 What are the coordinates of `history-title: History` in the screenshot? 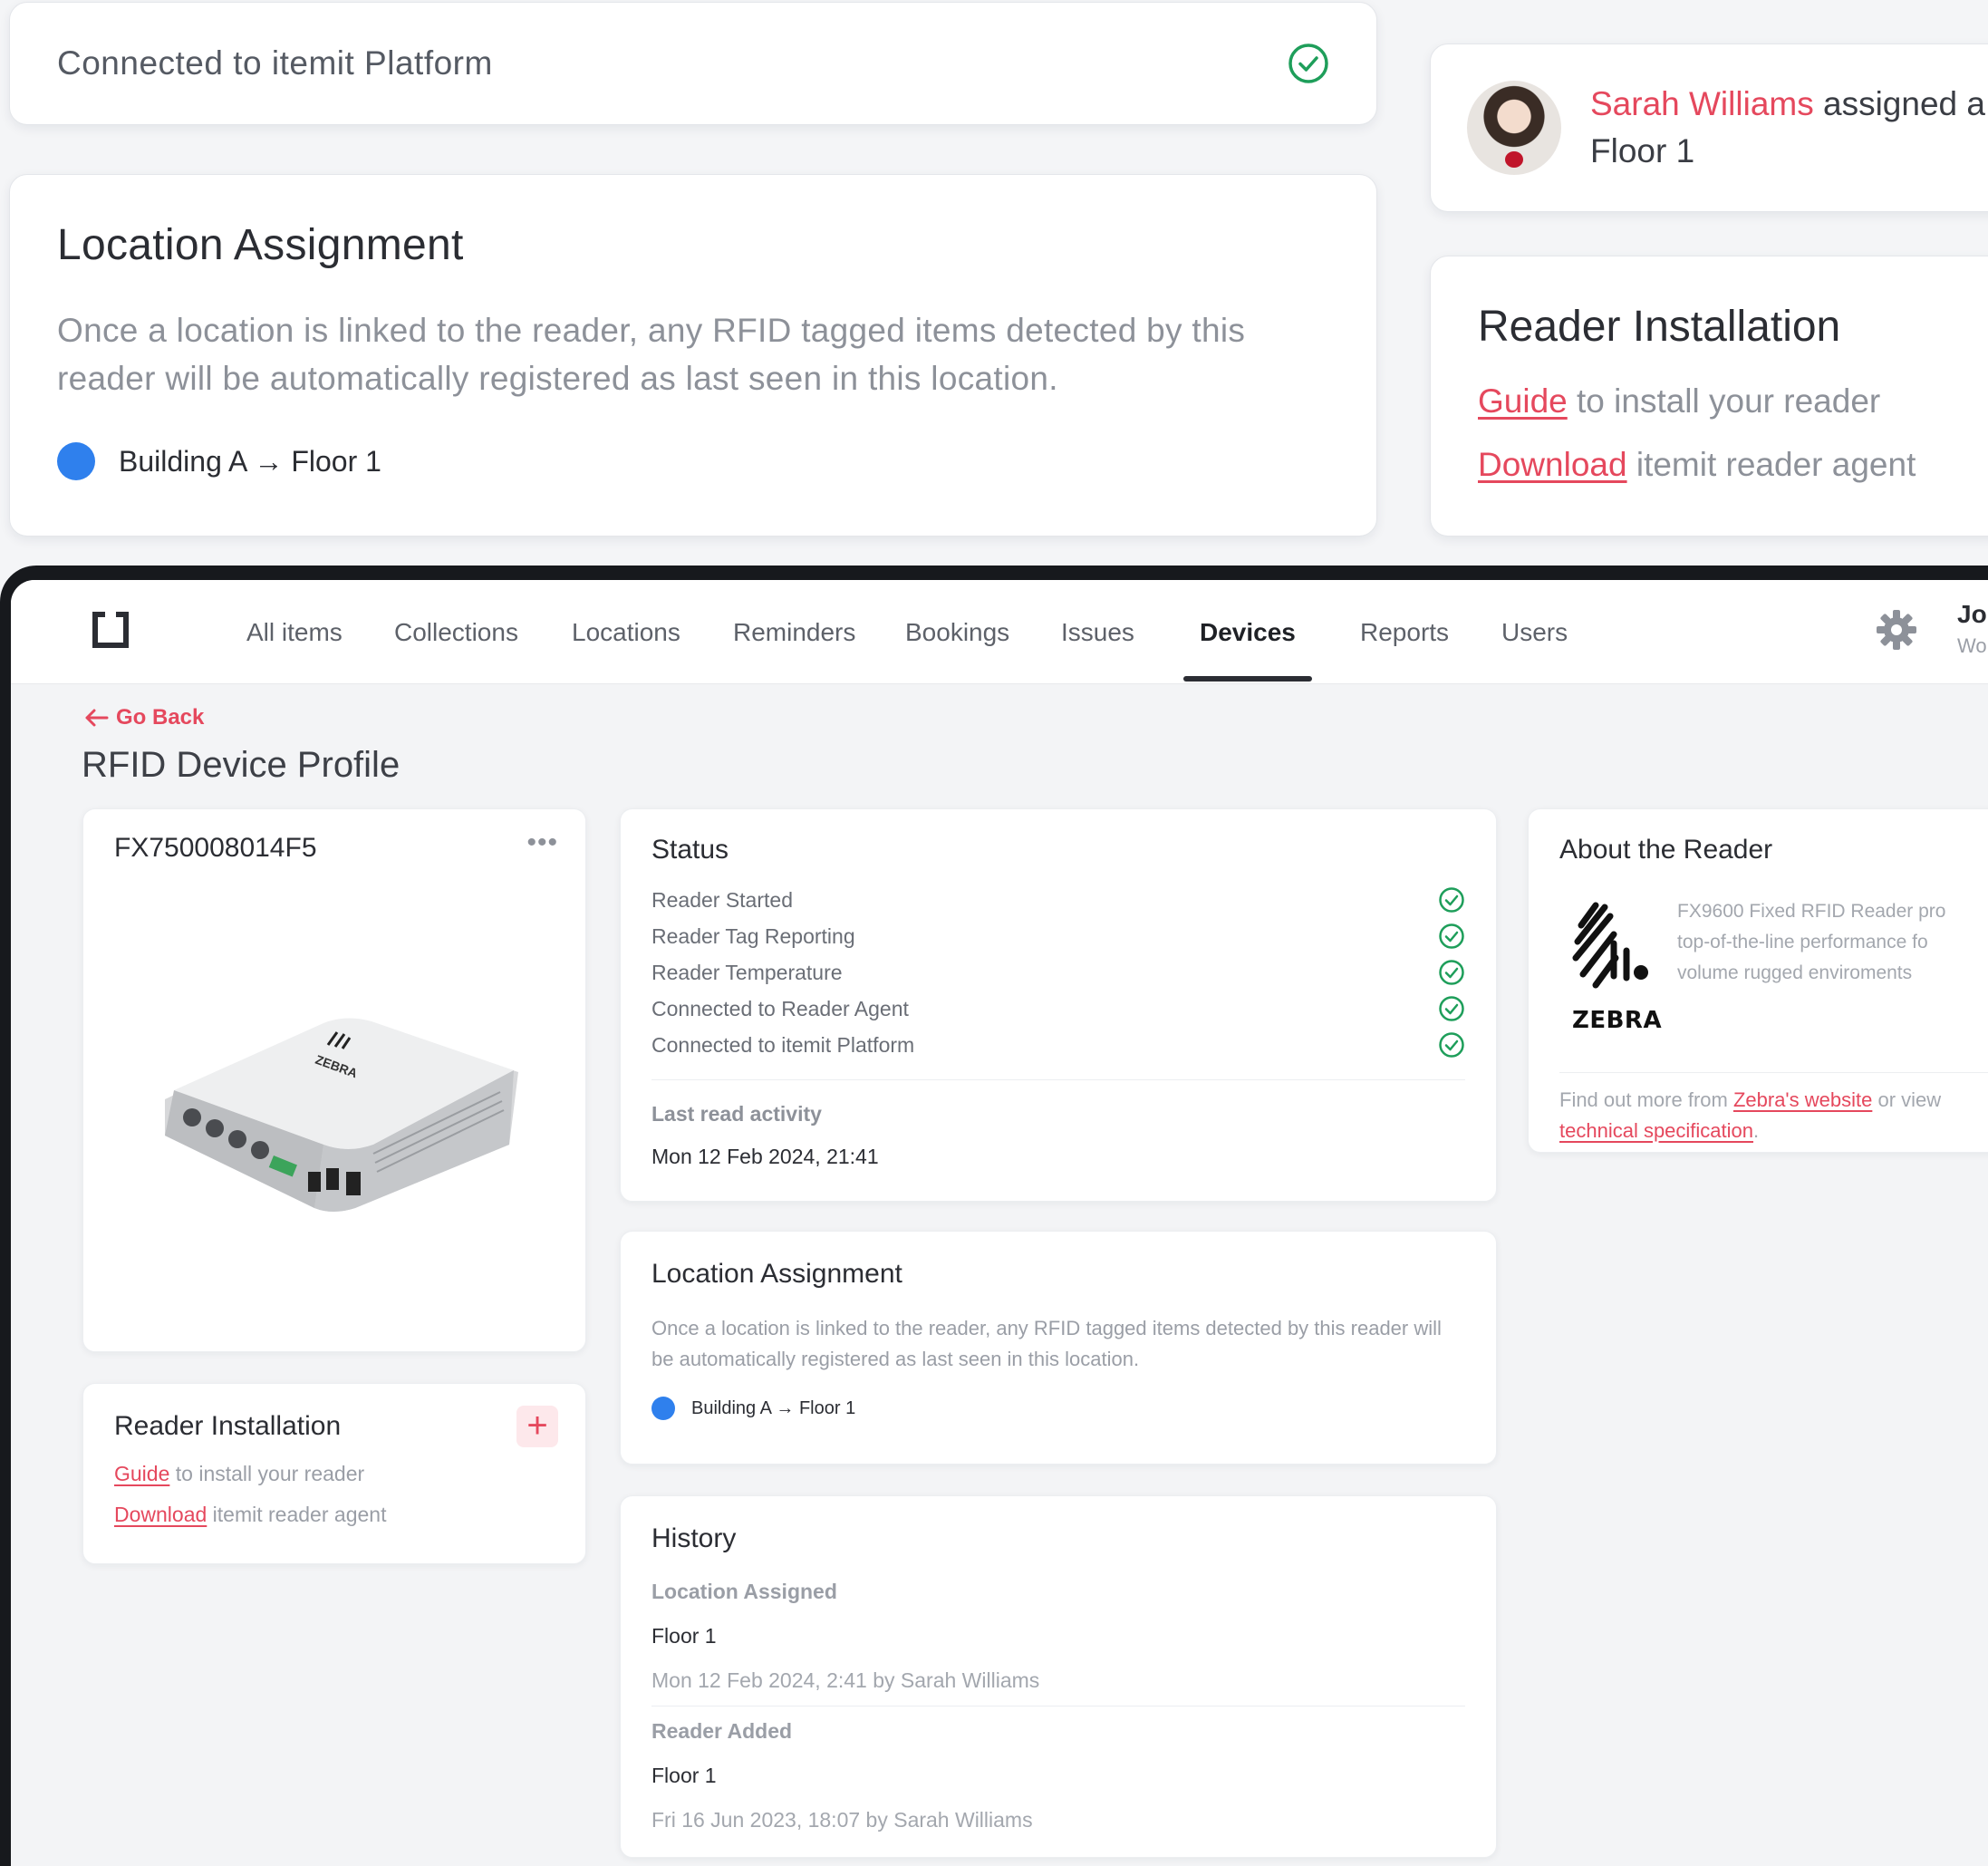 It's located at (694, 1538).